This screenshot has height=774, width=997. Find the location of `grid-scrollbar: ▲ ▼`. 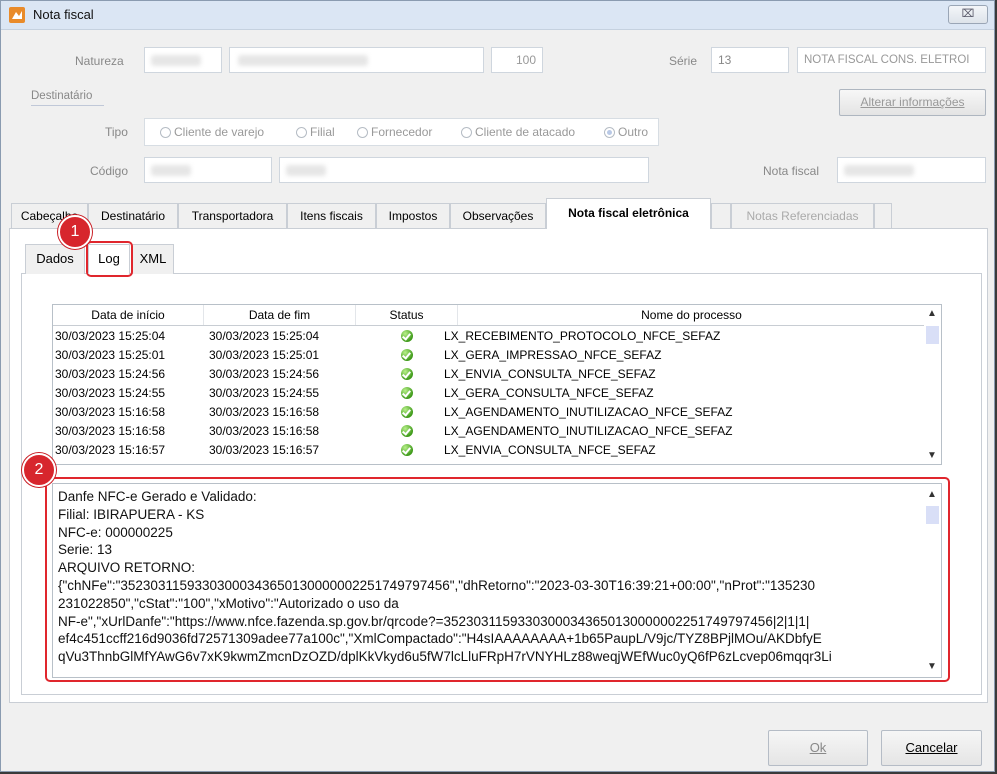

grid-scrollbar: ▲ ▼ is located at coordinates (932, 384).